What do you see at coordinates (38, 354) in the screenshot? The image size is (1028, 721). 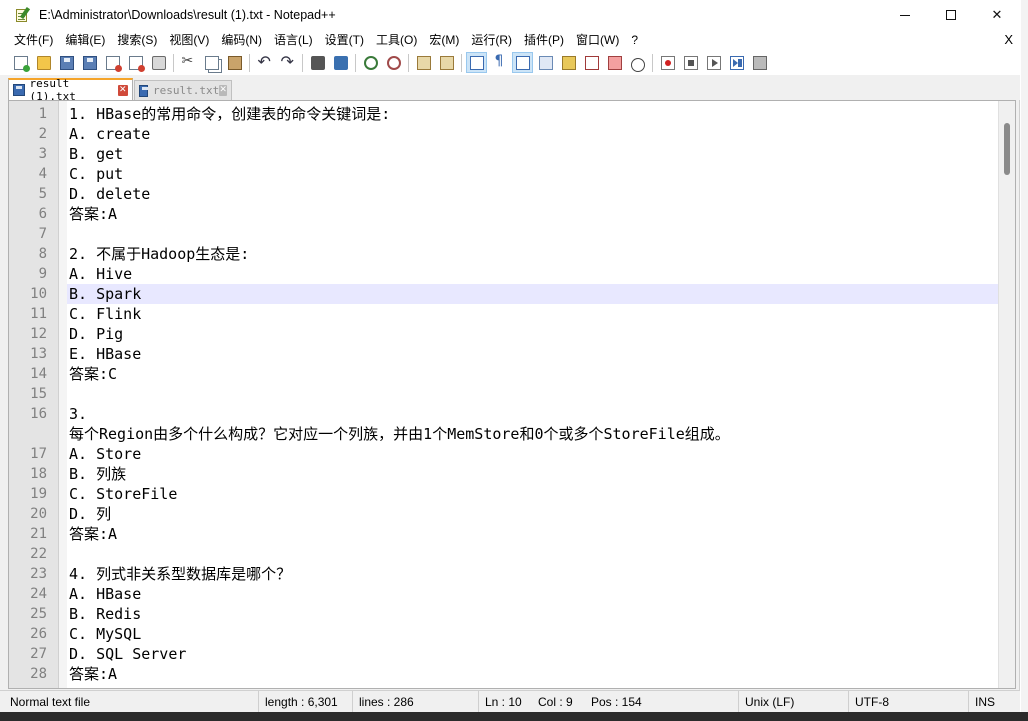 I see `line-number: 13` at bounding box center [38, 354].